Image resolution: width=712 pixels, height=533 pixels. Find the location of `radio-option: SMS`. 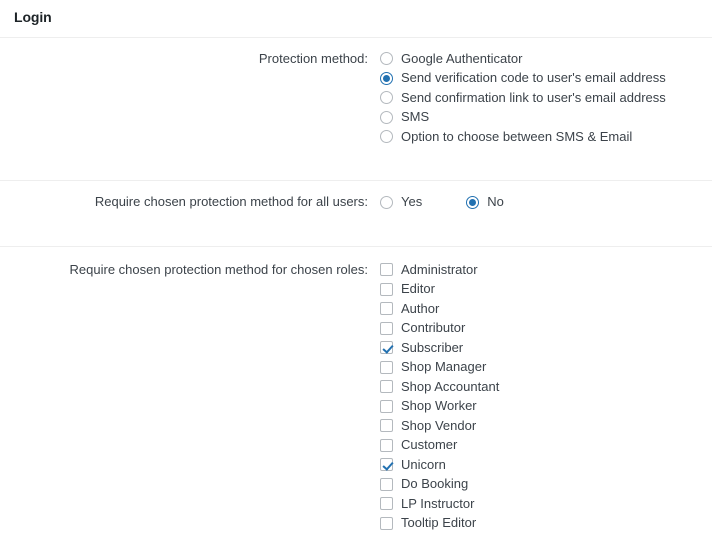

radio-option: SMS is located at coordinates (546, 117).